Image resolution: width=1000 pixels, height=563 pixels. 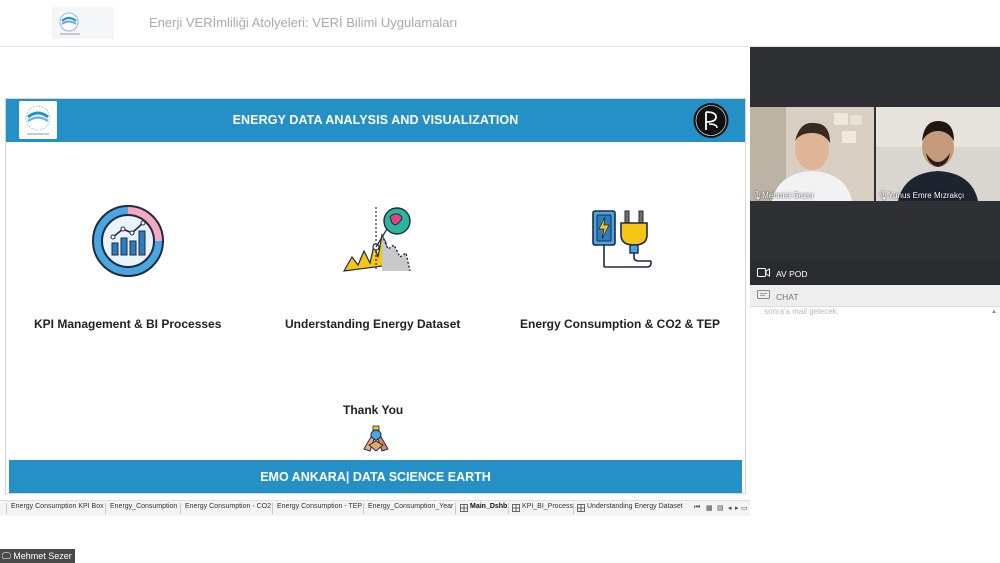 What do you see at coordinates (792, 274) in the screenshot?
I see `av-pod-label: AV POD` at bounding box center [792, 274].